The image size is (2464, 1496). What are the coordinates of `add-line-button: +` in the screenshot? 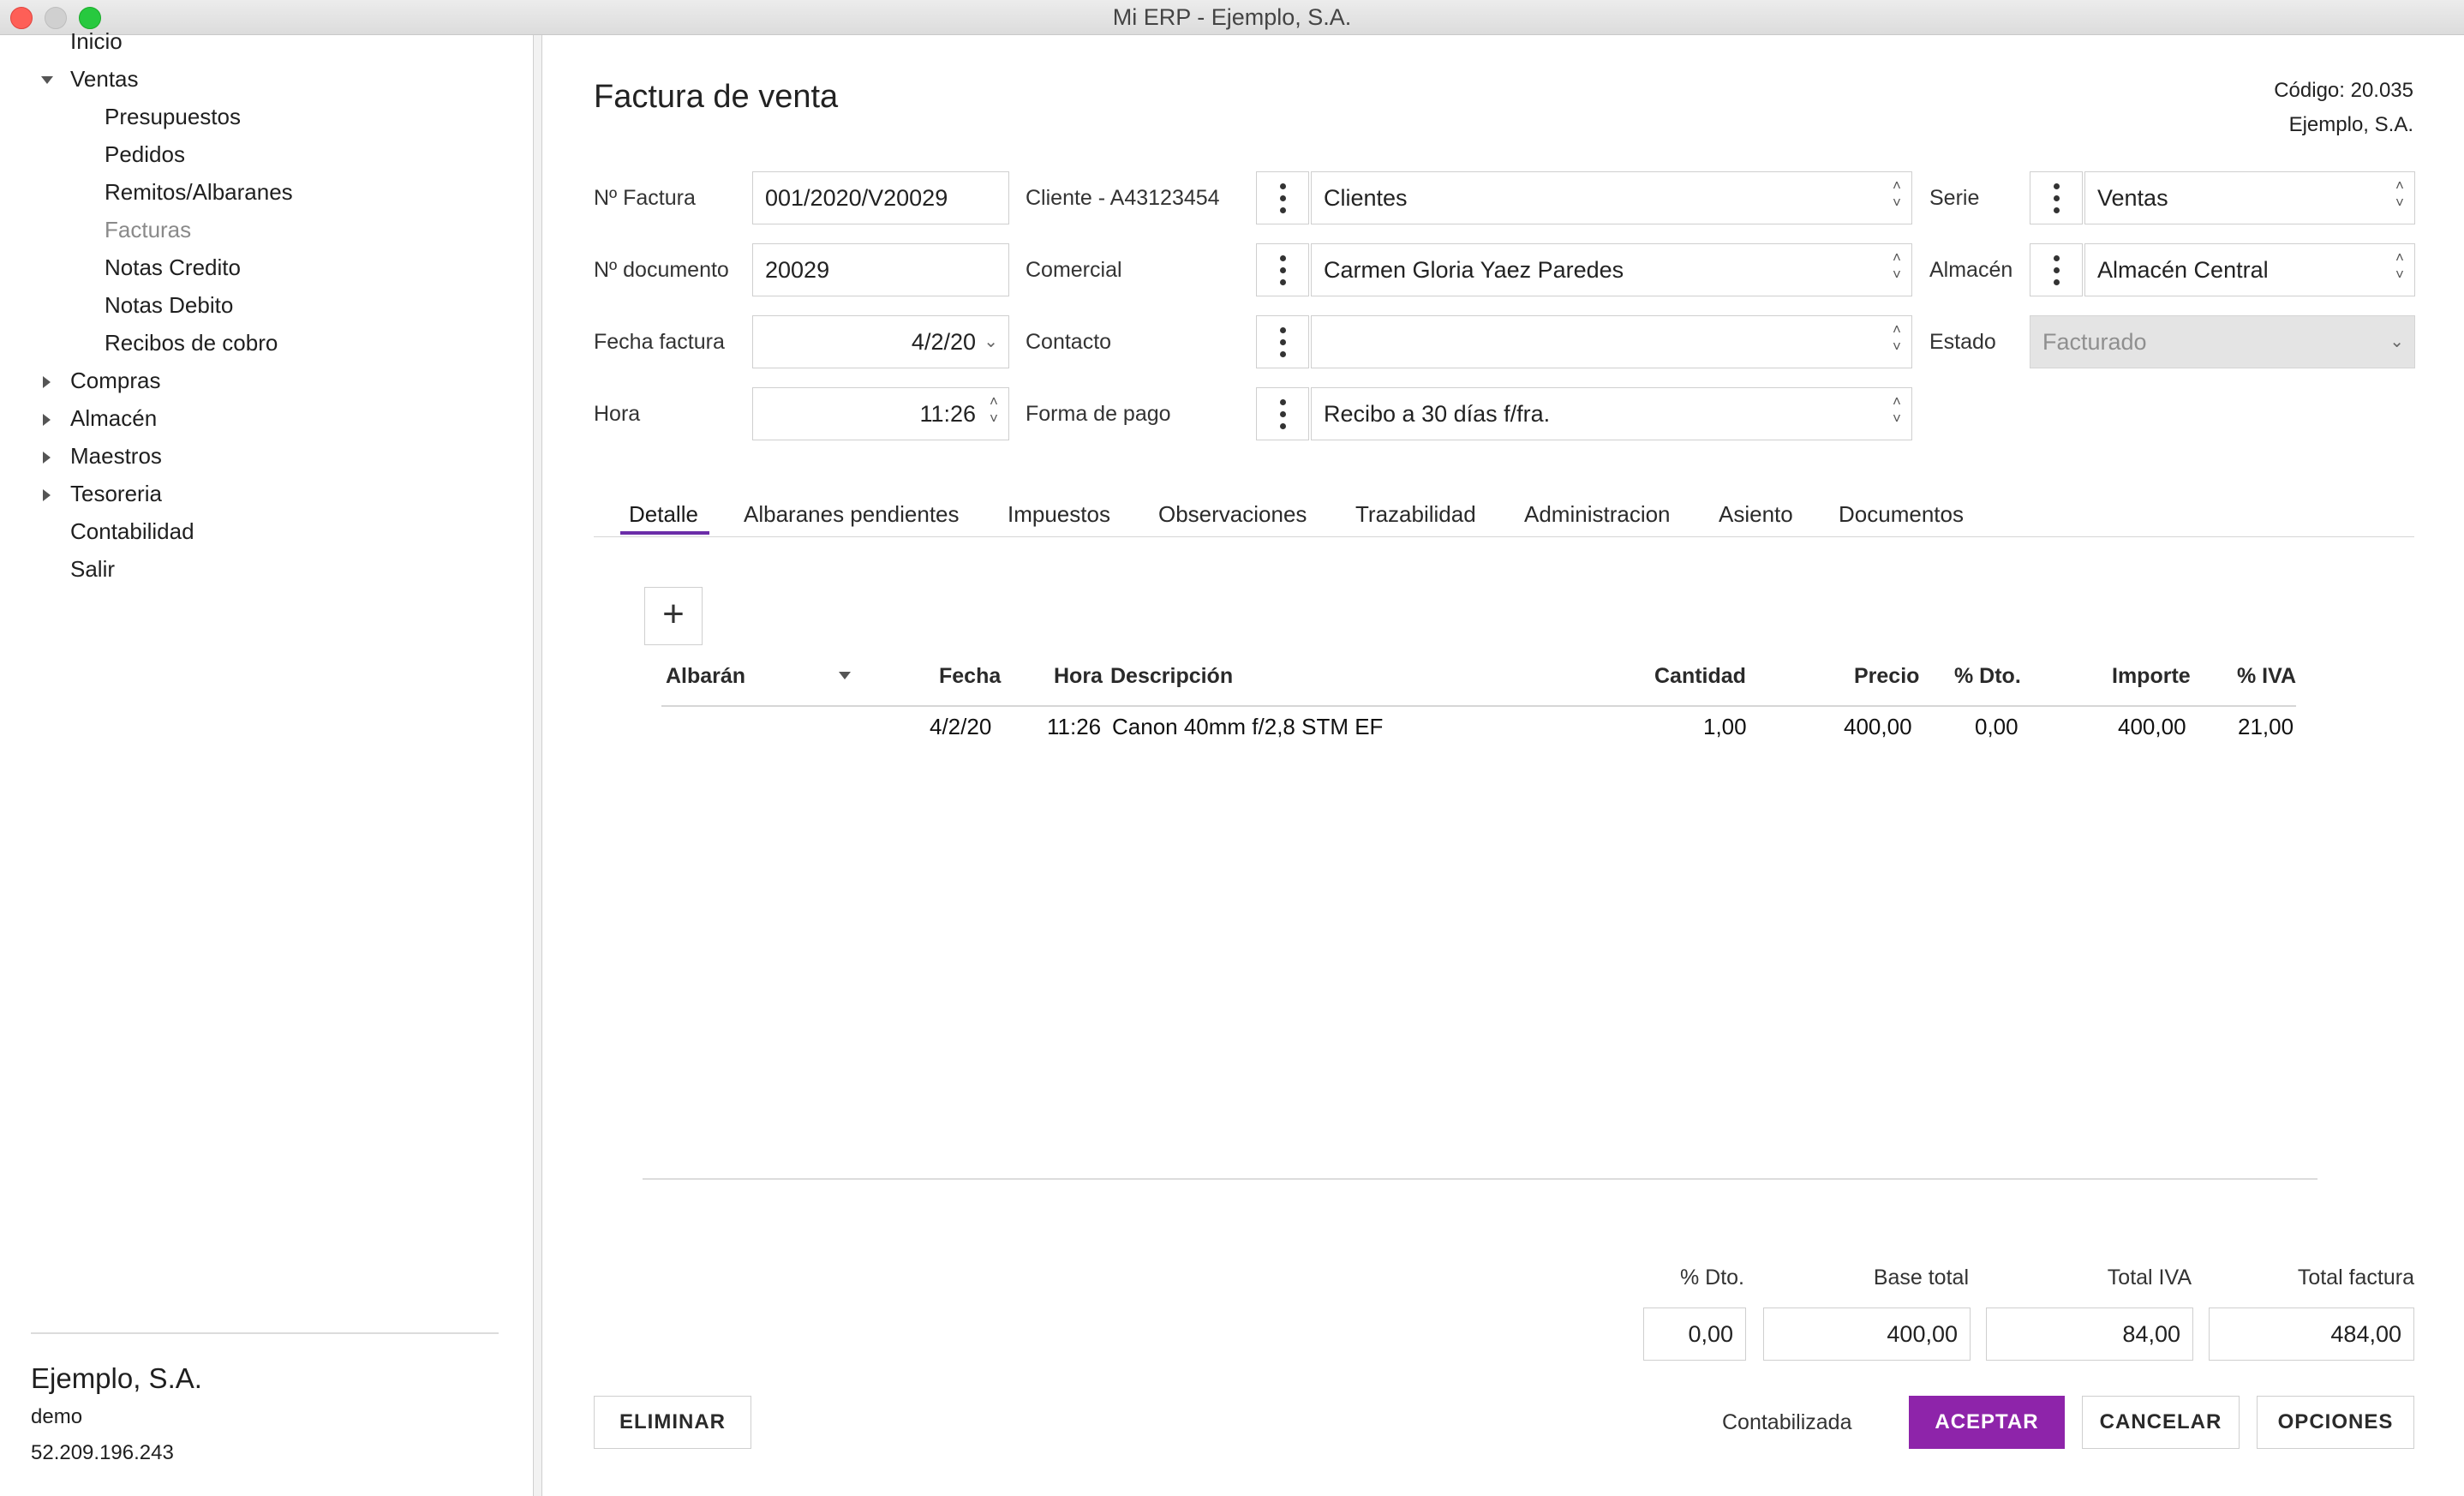 It's located at (673, 616).